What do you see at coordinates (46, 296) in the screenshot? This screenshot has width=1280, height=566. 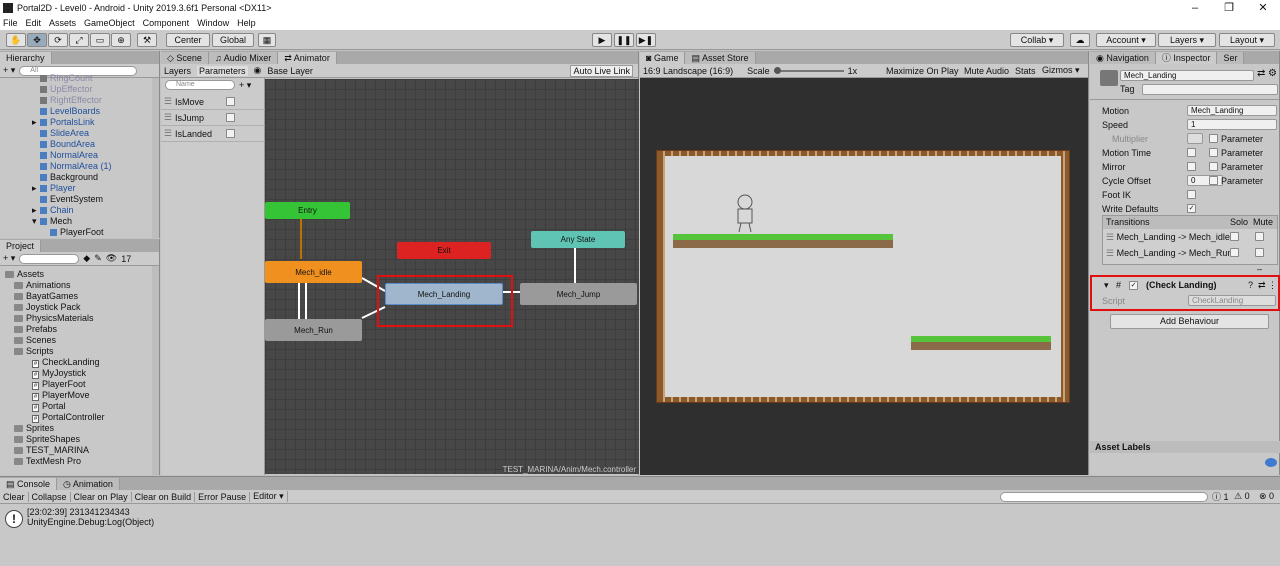 I see `project-item: BayatGames` at bounding box center [46, 296].